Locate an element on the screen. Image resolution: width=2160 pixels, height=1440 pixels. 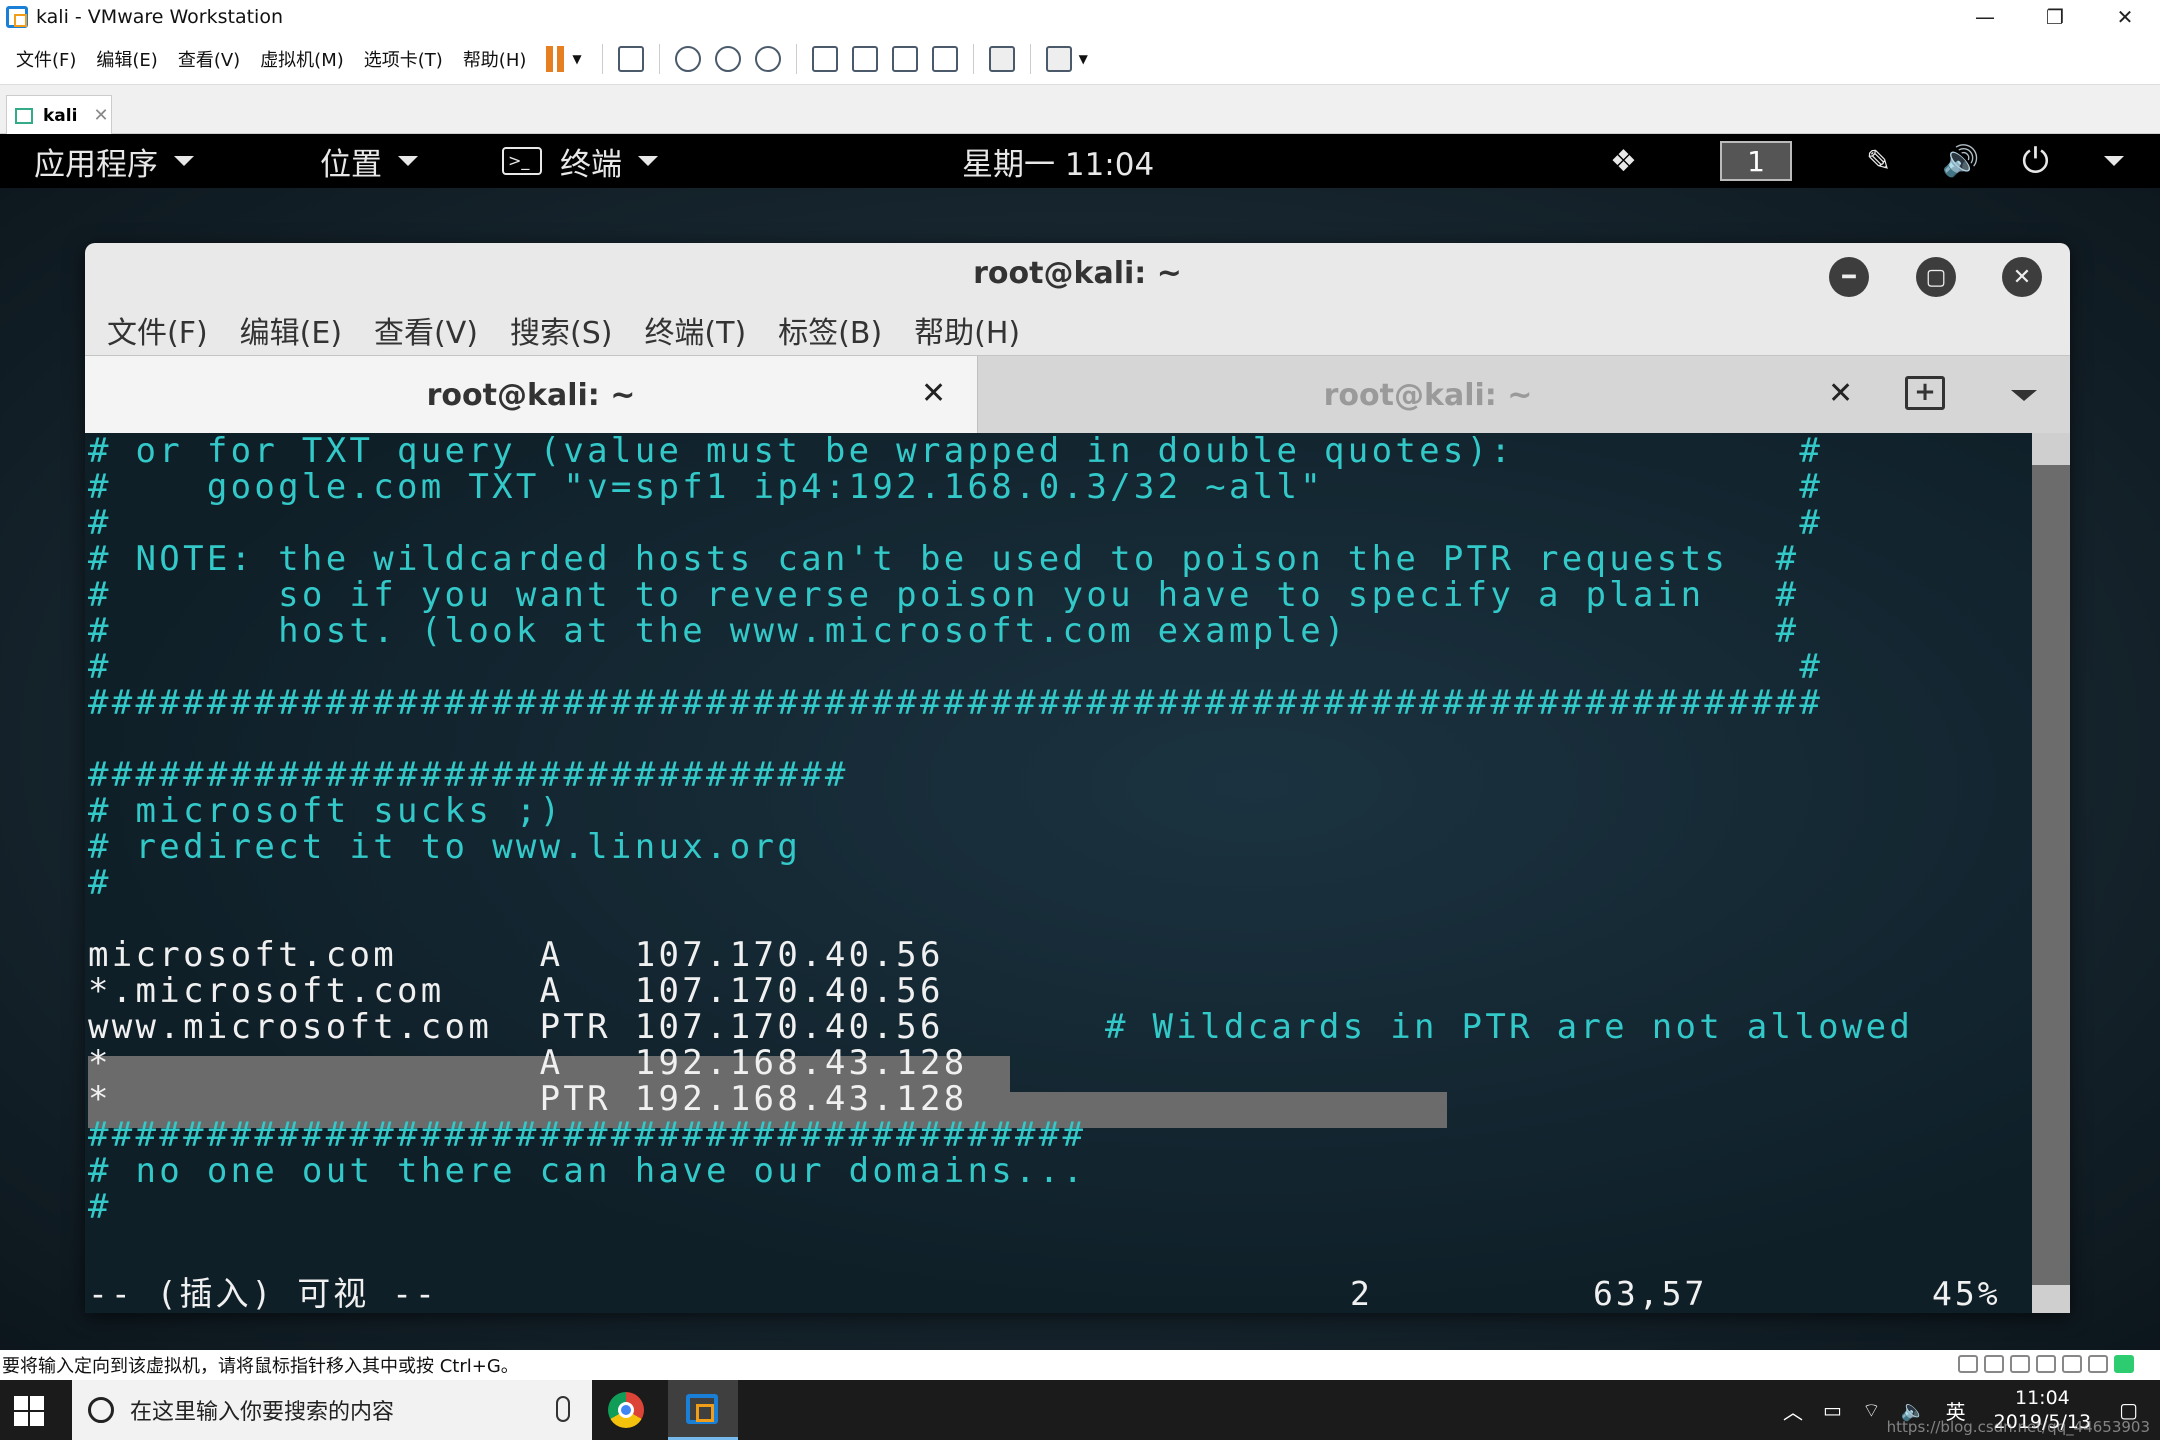
applications-menu: 应用程序 is located at coordinates (114, 161).